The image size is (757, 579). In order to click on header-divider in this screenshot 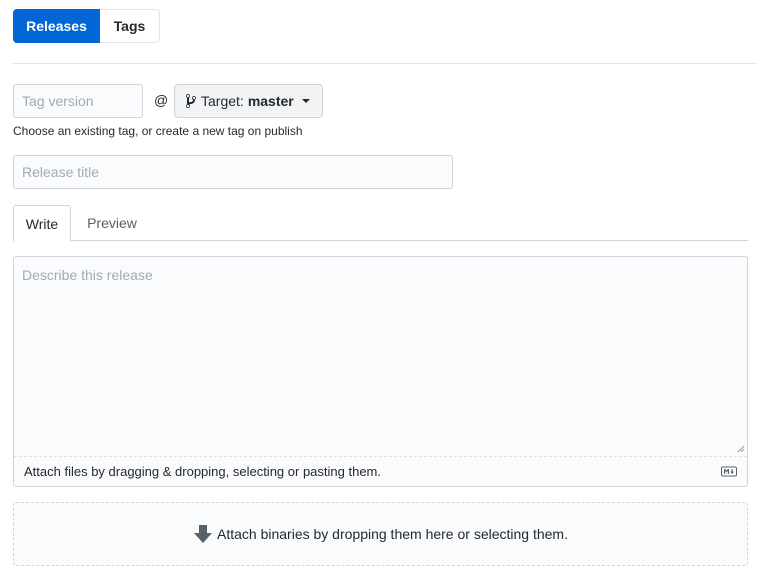, I will do `click(385, 63)`.